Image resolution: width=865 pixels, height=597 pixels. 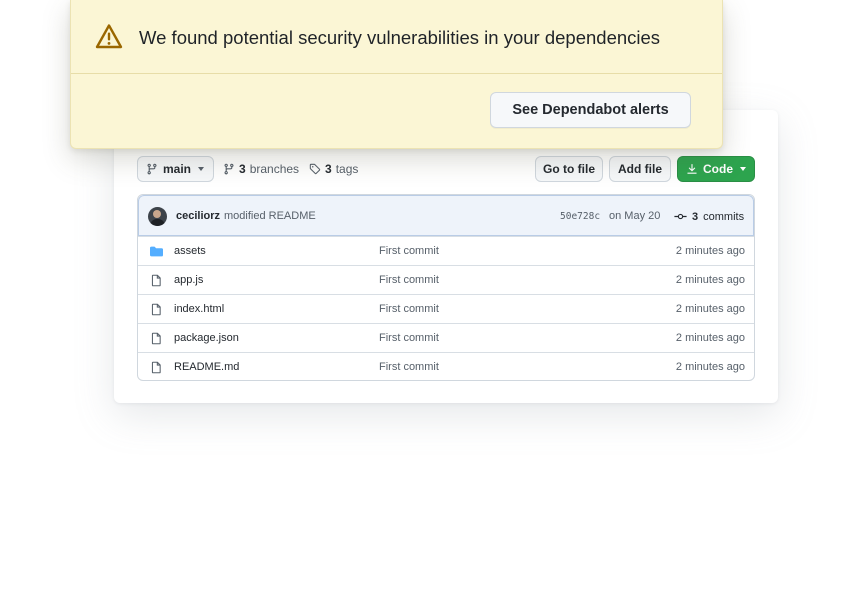 I want to click on code-button-label: Code, so click(x=718, y=169).